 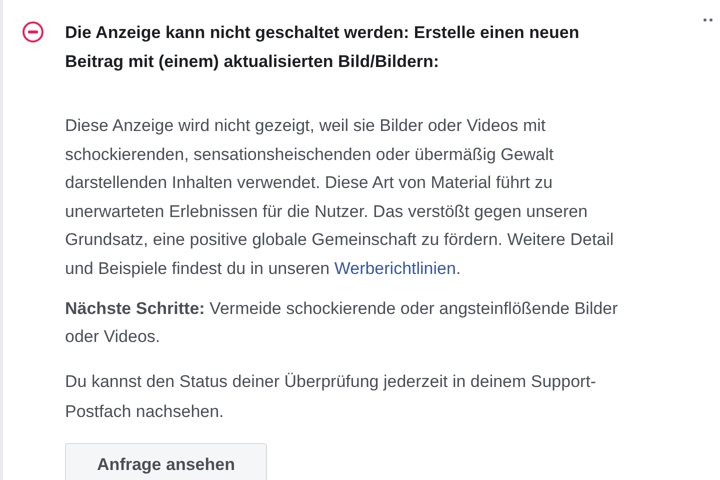 What do you see at coordinates (341, 323) in the screenshot?
I see `next-steps-text: Nächste Schritte: Vermeide schockierende oder angsteinflößende Bilder oder Videos.` at bounding box center [341, 323].